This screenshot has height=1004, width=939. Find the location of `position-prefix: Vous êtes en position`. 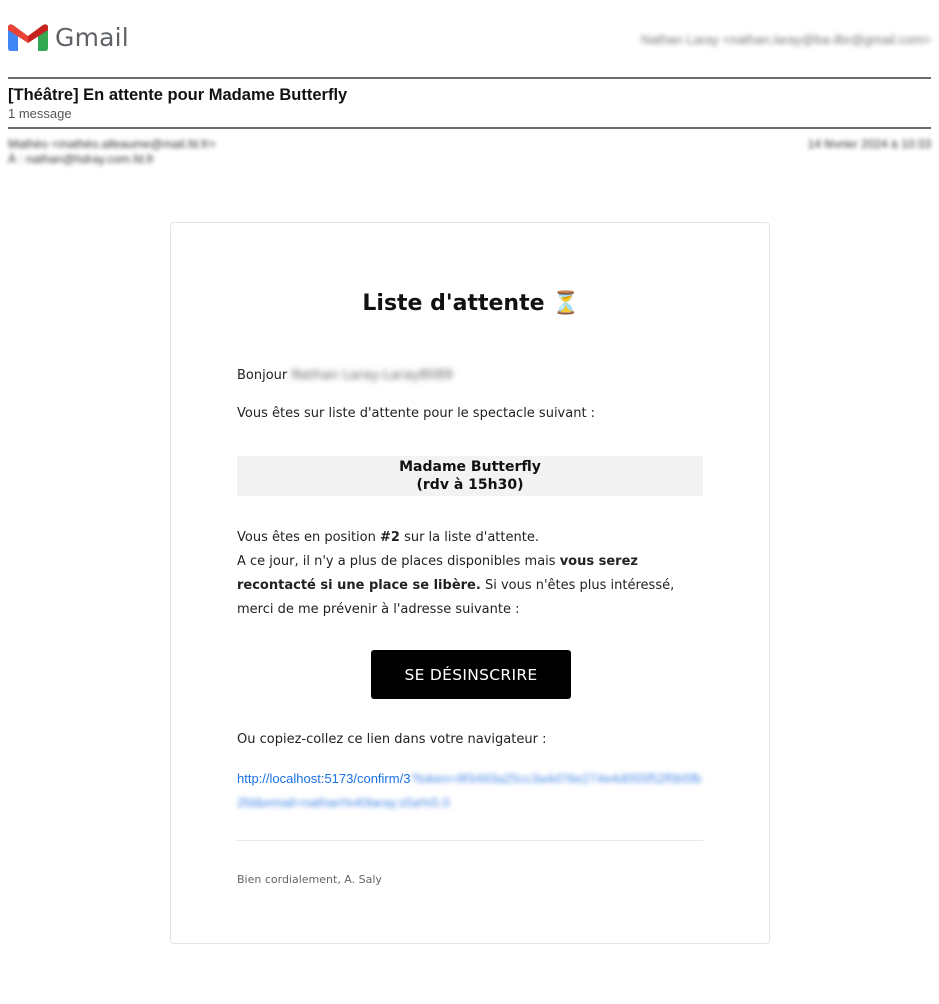

position-prefix: Vous êtes en position is located at coordinates (308, 537).